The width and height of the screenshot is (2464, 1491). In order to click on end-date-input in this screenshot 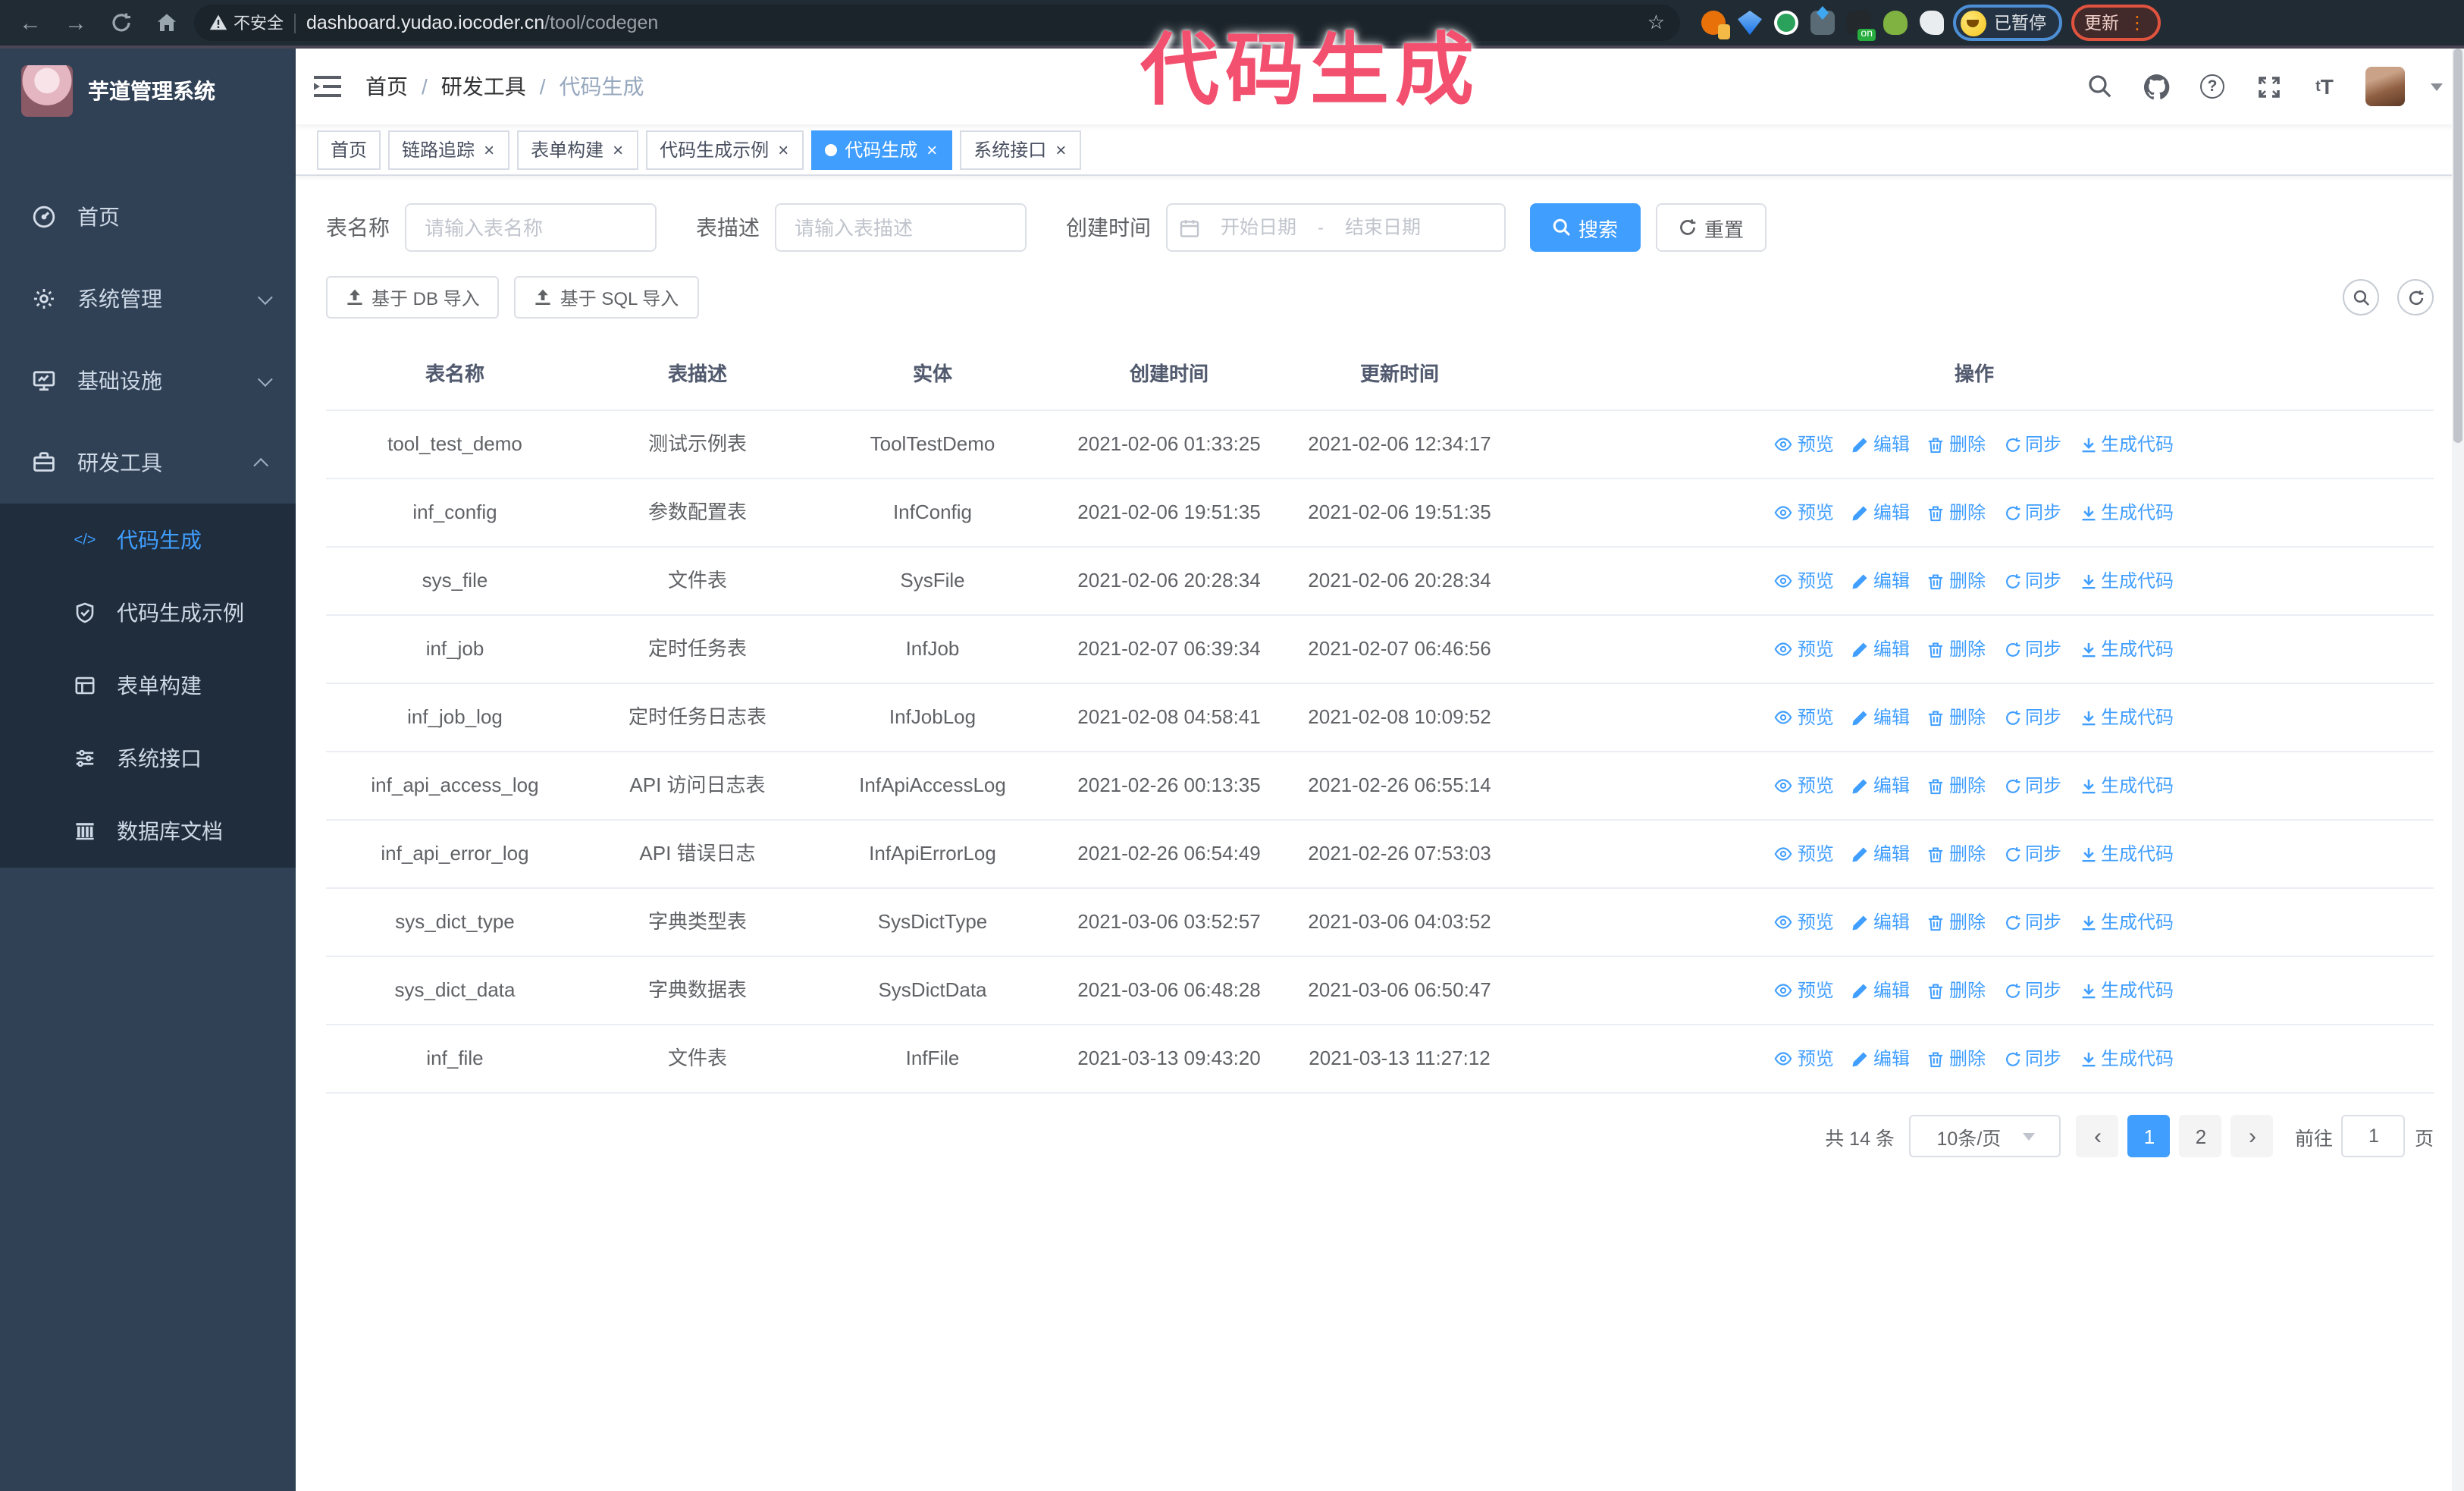, I will do `click(1383, 227)`.